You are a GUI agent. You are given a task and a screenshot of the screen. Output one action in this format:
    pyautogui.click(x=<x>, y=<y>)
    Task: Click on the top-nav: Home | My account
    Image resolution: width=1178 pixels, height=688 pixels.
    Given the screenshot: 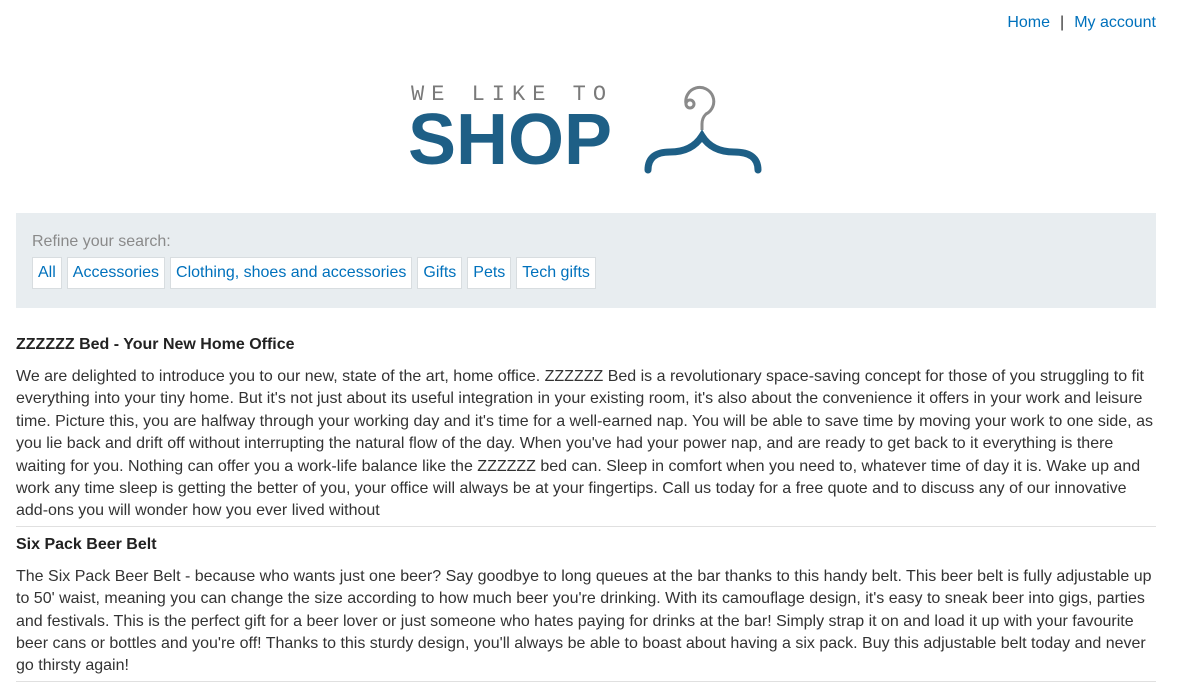 What is the action you would take?
    pyautogui.click(x=1081, y=23)
    